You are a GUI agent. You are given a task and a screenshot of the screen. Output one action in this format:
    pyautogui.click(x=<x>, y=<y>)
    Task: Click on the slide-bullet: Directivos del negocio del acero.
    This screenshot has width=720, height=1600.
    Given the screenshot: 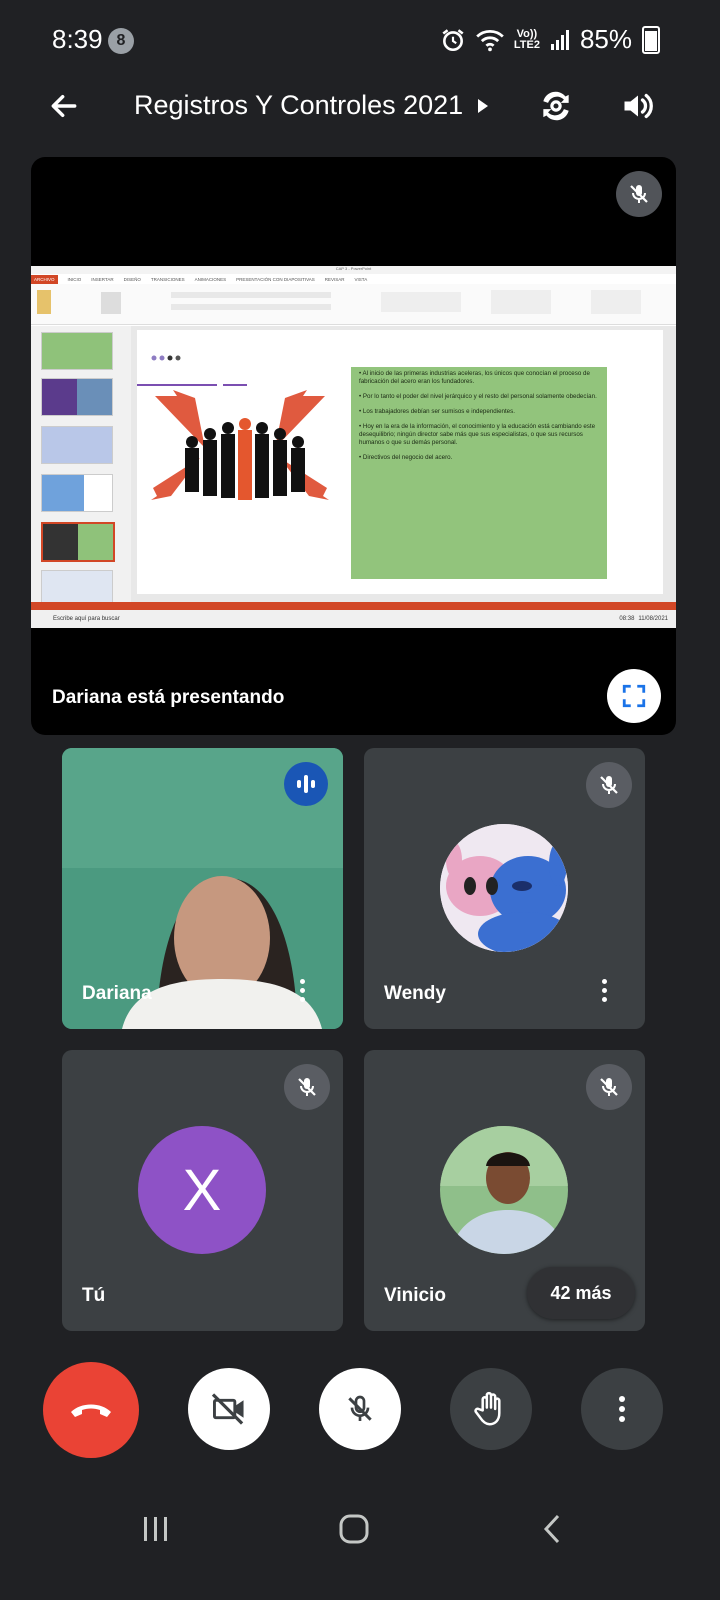 What is the action you would take?
    pyautogui.click(x=407, y=457)
    